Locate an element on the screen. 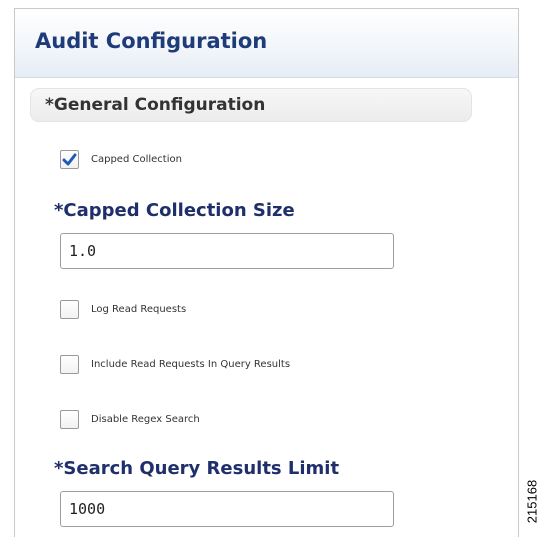 The image size is (542, 537). capped-collection-checkbox is located at coordinates (69, 159).